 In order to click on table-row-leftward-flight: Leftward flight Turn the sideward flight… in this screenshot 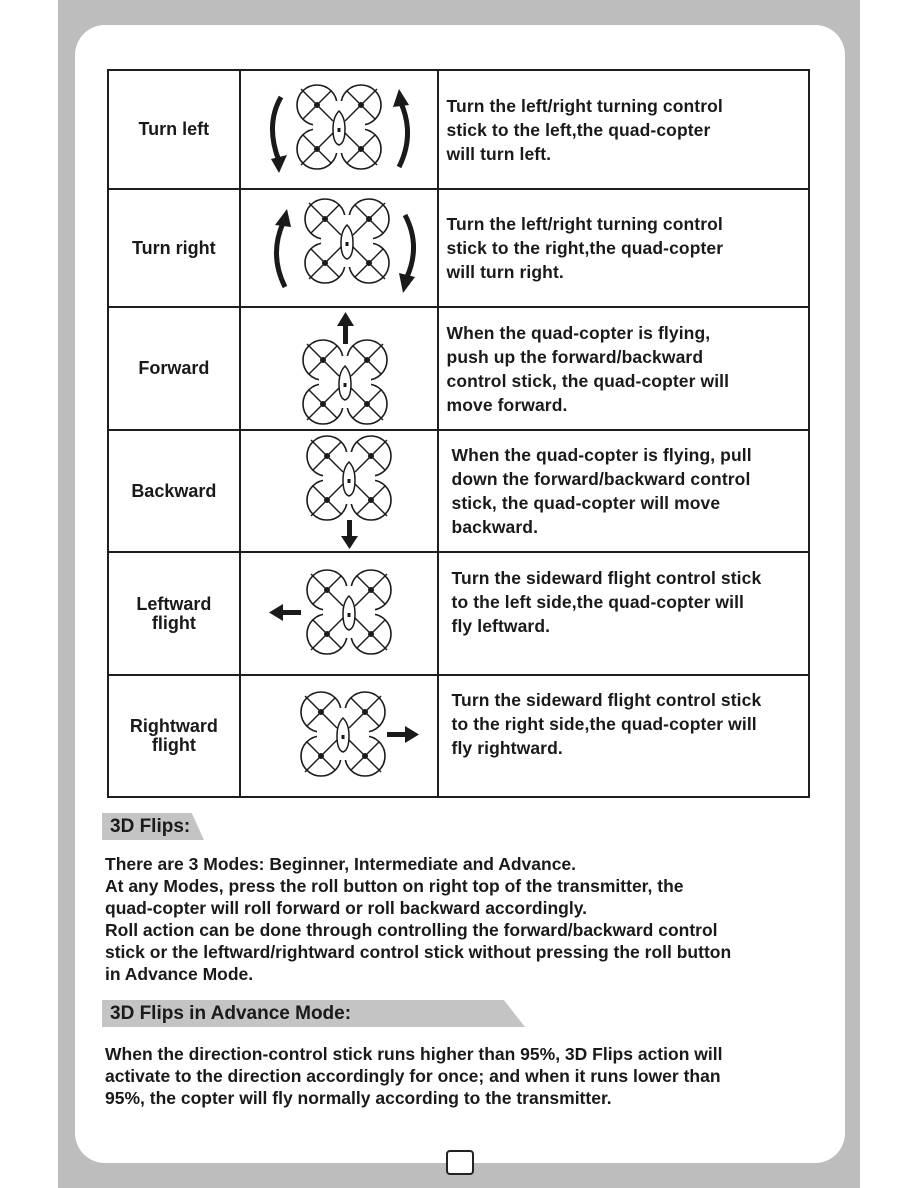, I will do `click(459, 613)`.